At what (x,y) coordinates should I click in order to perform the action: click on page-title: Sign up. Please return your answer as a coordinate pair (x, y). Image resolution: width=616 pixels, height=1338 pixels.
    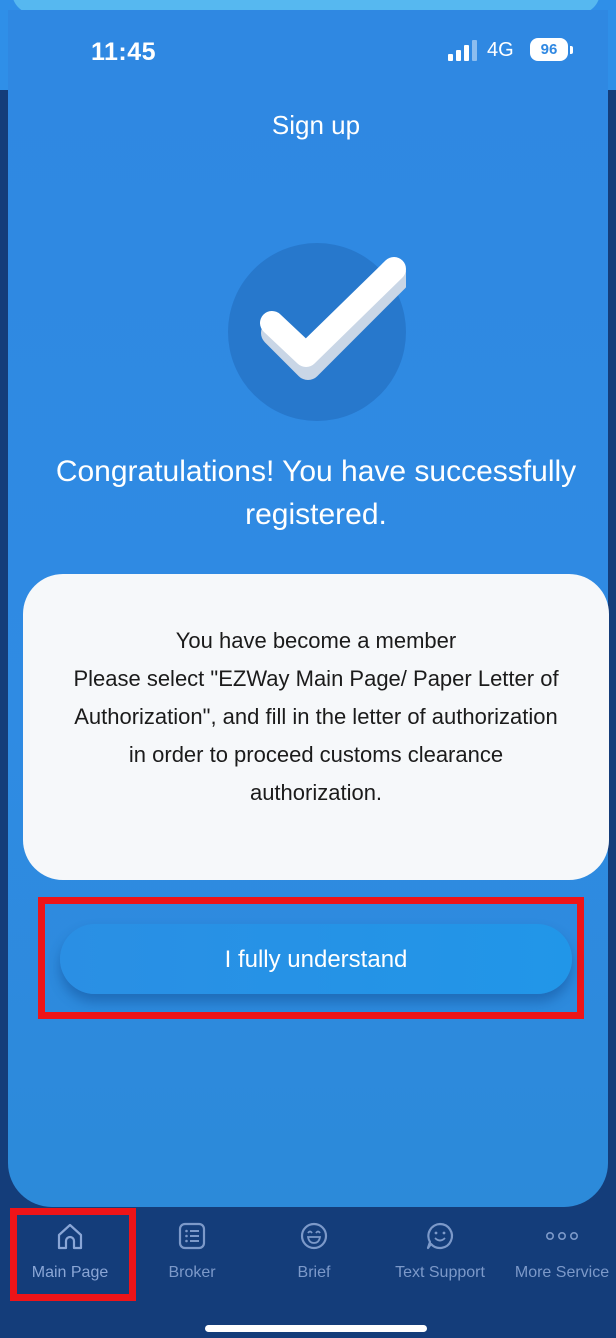
    Looking at the image, I should click on (316, 125).